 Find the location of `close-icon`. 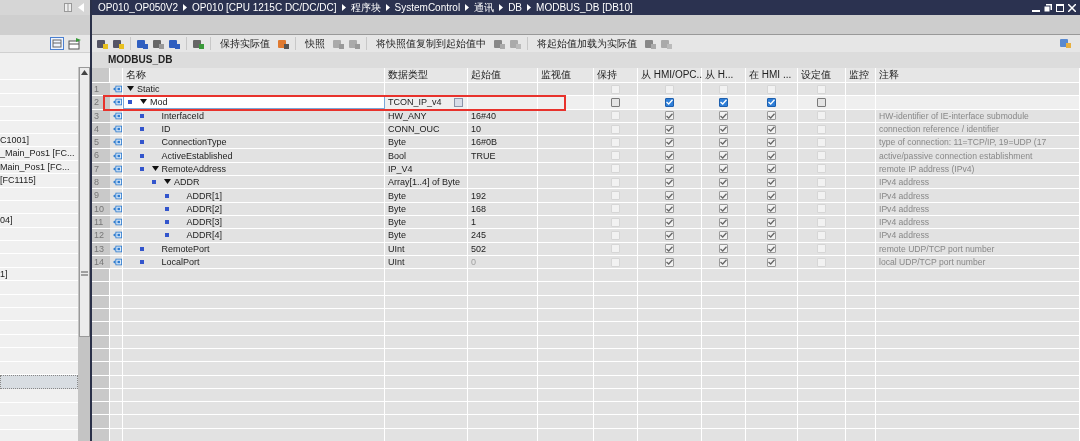

close-icon is located at coordinates (1072, 7).